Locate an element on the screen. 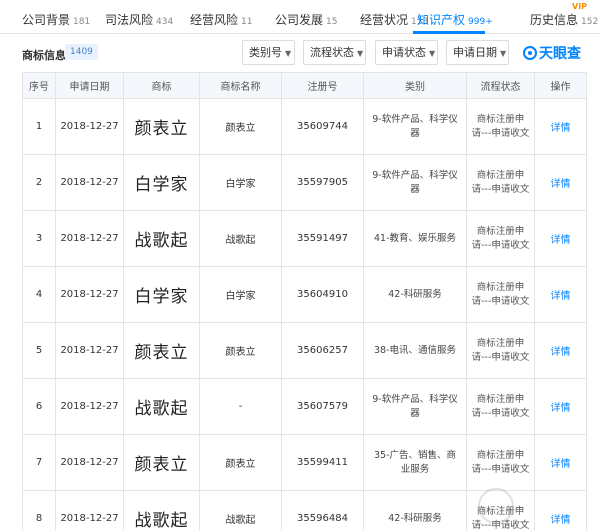 This screenshot has width=600, height=531. column-header: 类别 is located at coordinates (415, 85).